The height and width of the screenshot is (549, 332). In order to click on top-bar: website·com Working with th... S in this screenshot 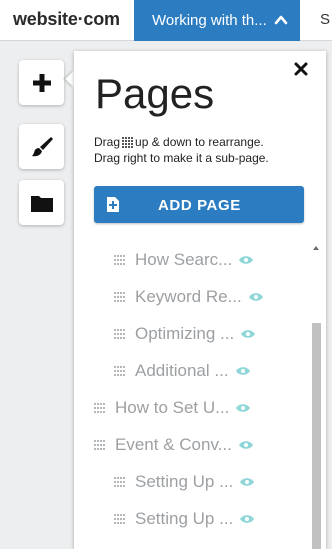, I will do `click(166, 20)`.